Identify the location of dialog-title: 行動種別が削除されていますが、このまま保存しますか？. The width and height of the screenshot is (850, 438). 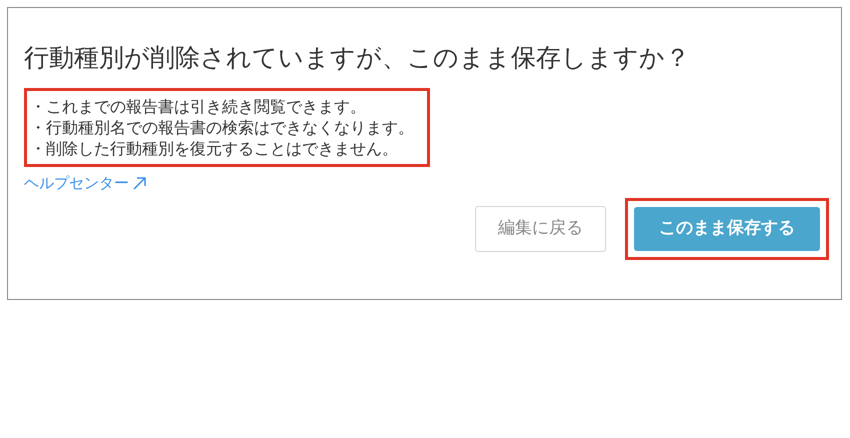
(357, 58).